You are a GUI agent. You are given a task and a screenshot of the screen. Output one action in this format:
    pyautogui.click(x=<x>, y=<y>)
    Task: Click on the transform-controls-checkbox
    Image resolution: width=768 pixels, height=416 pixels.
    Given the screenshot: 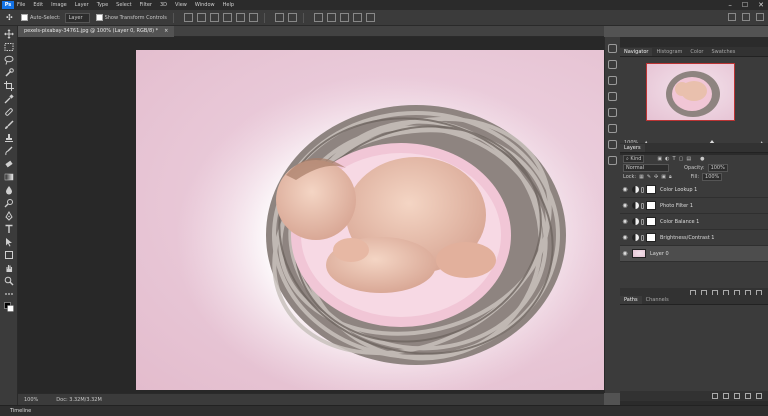 What is the action you would take?
    pyautogui.click(x=99, y=17)
    